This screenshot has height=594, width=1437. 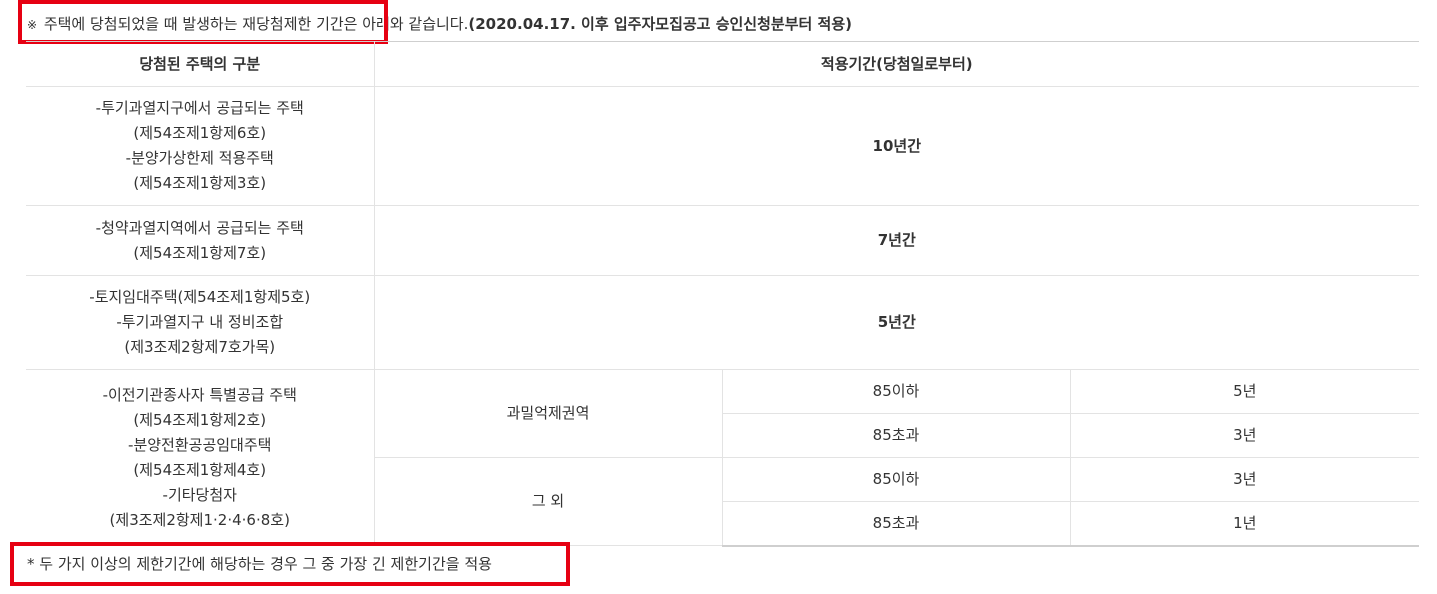 What do you see at coordinates (896, 146) in the screenshot?
I see `period-cell: 10년간` at bounding box center [896, 146].